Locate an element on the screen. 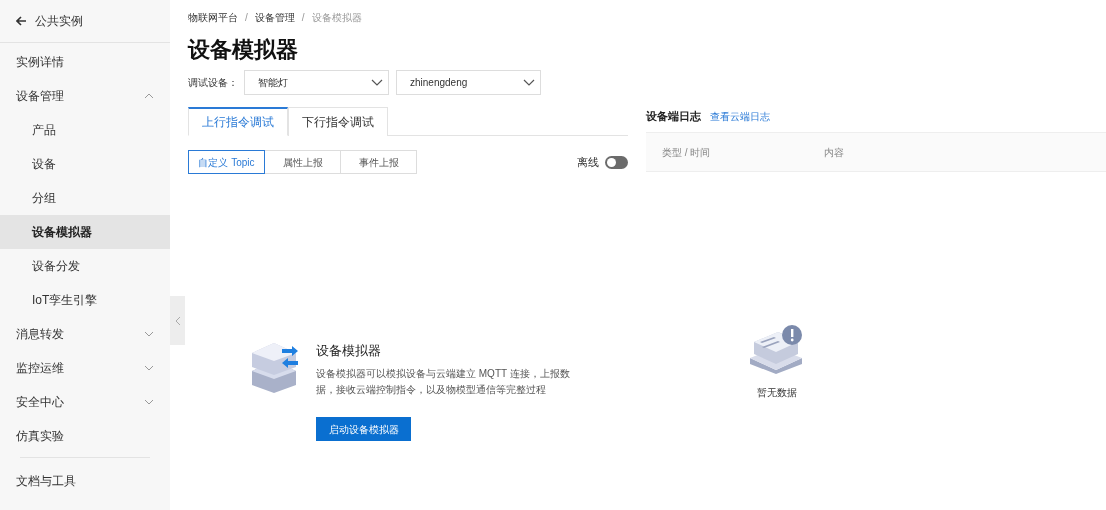 This screenshot has width=1106, height=510. back-link: 公共实例 is located at coordinates (49, 21).